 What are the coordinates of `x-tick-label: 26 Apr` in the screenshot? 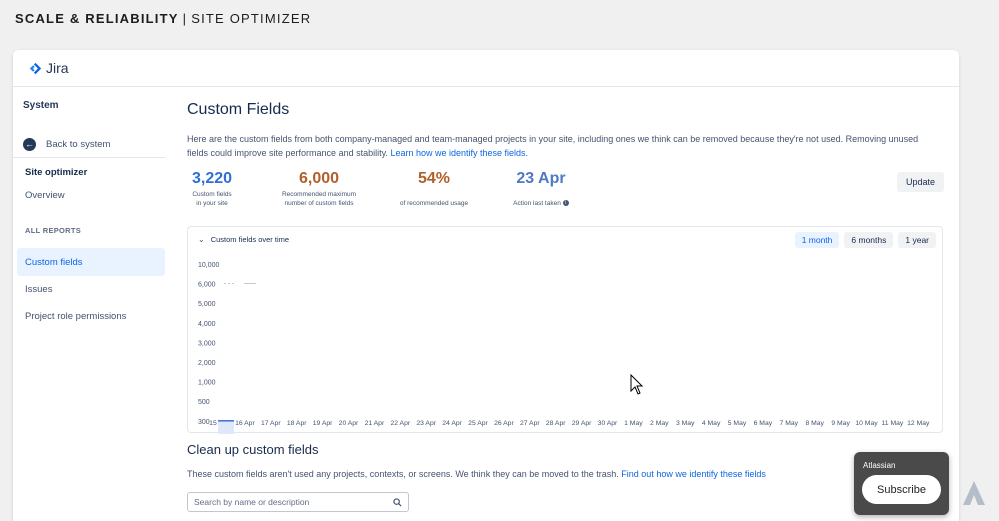 It's located at (504, 423).